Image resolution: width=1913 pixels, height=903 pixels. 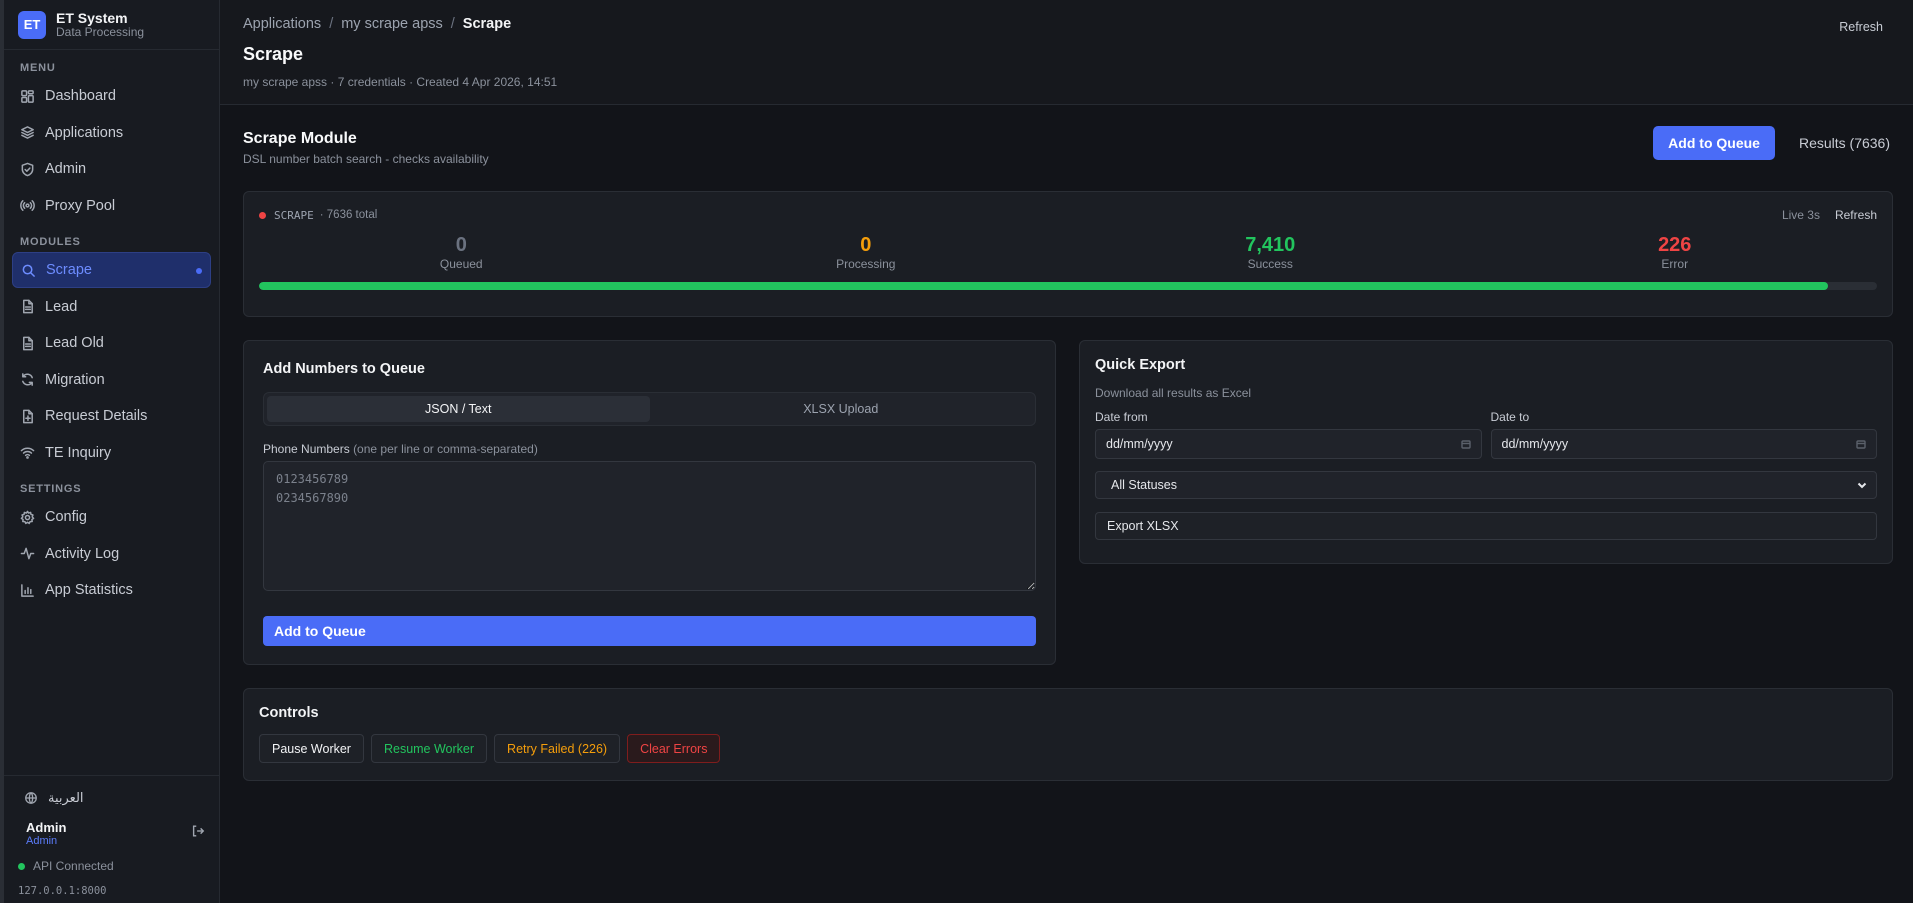 I want to click on sidebar-item-migration: Migration, so click(x=111, y=380).